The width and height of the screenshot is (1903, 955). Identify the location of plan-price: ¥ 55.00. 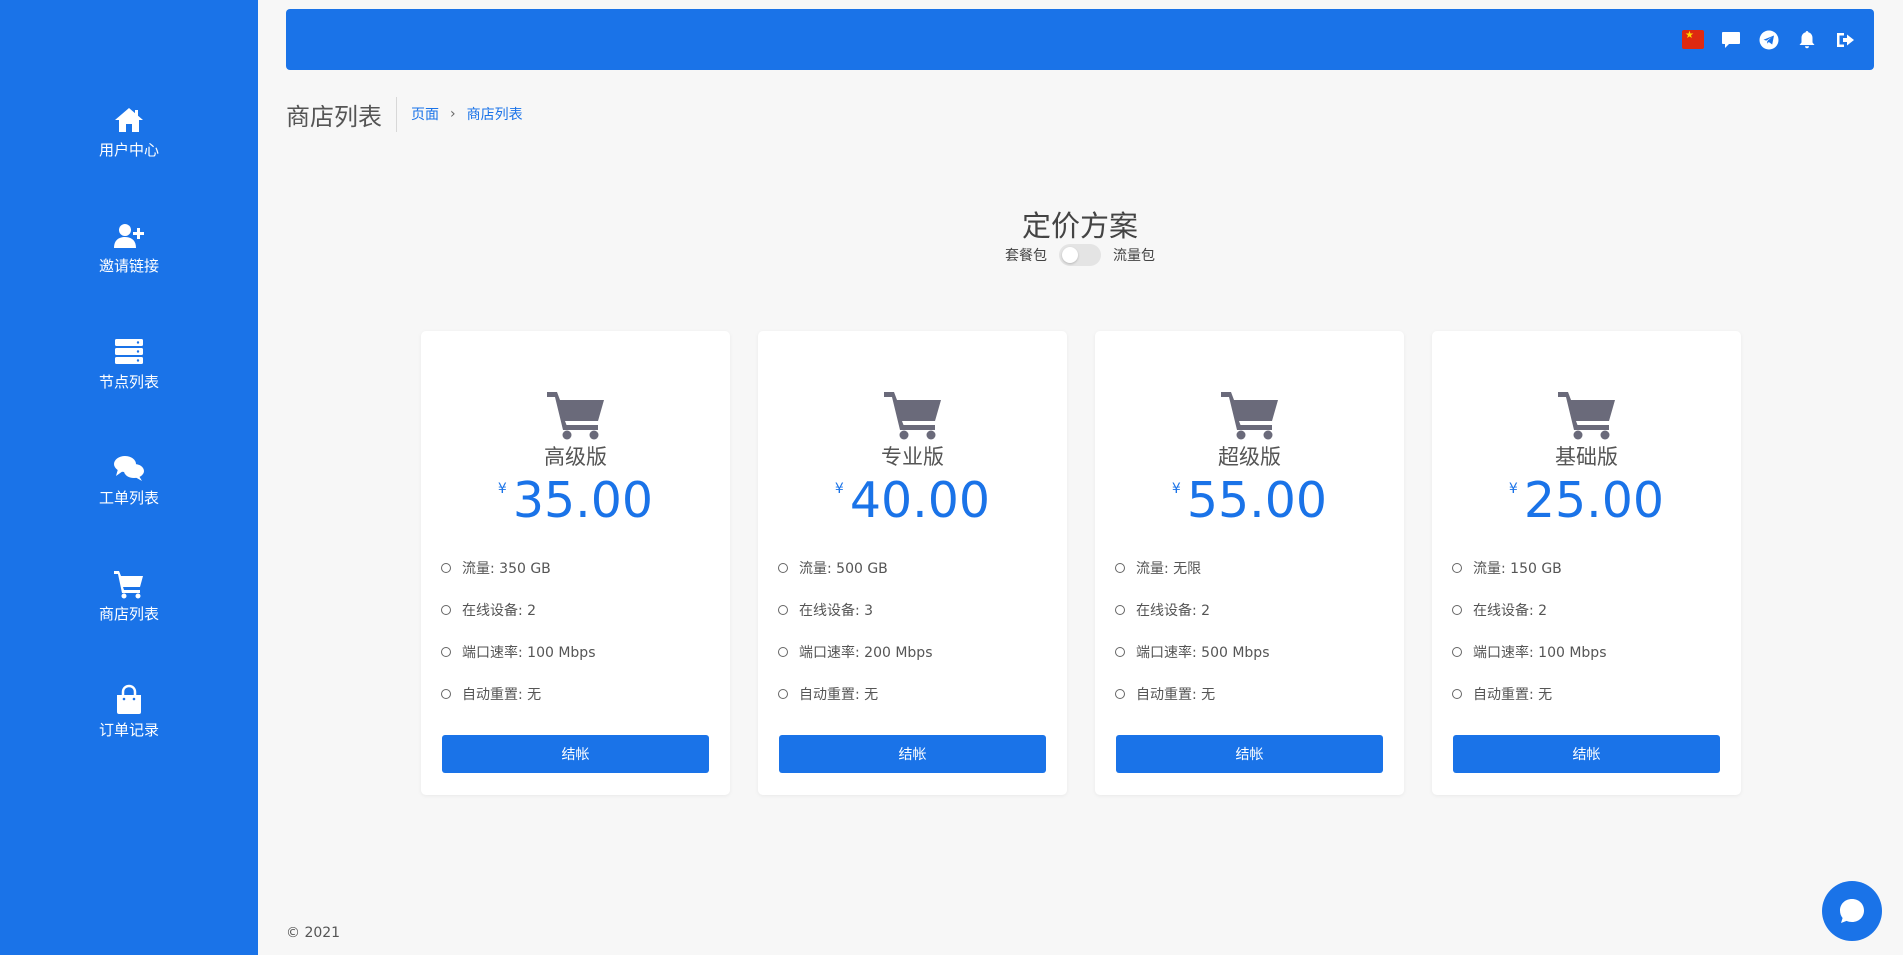
(1249, 501).